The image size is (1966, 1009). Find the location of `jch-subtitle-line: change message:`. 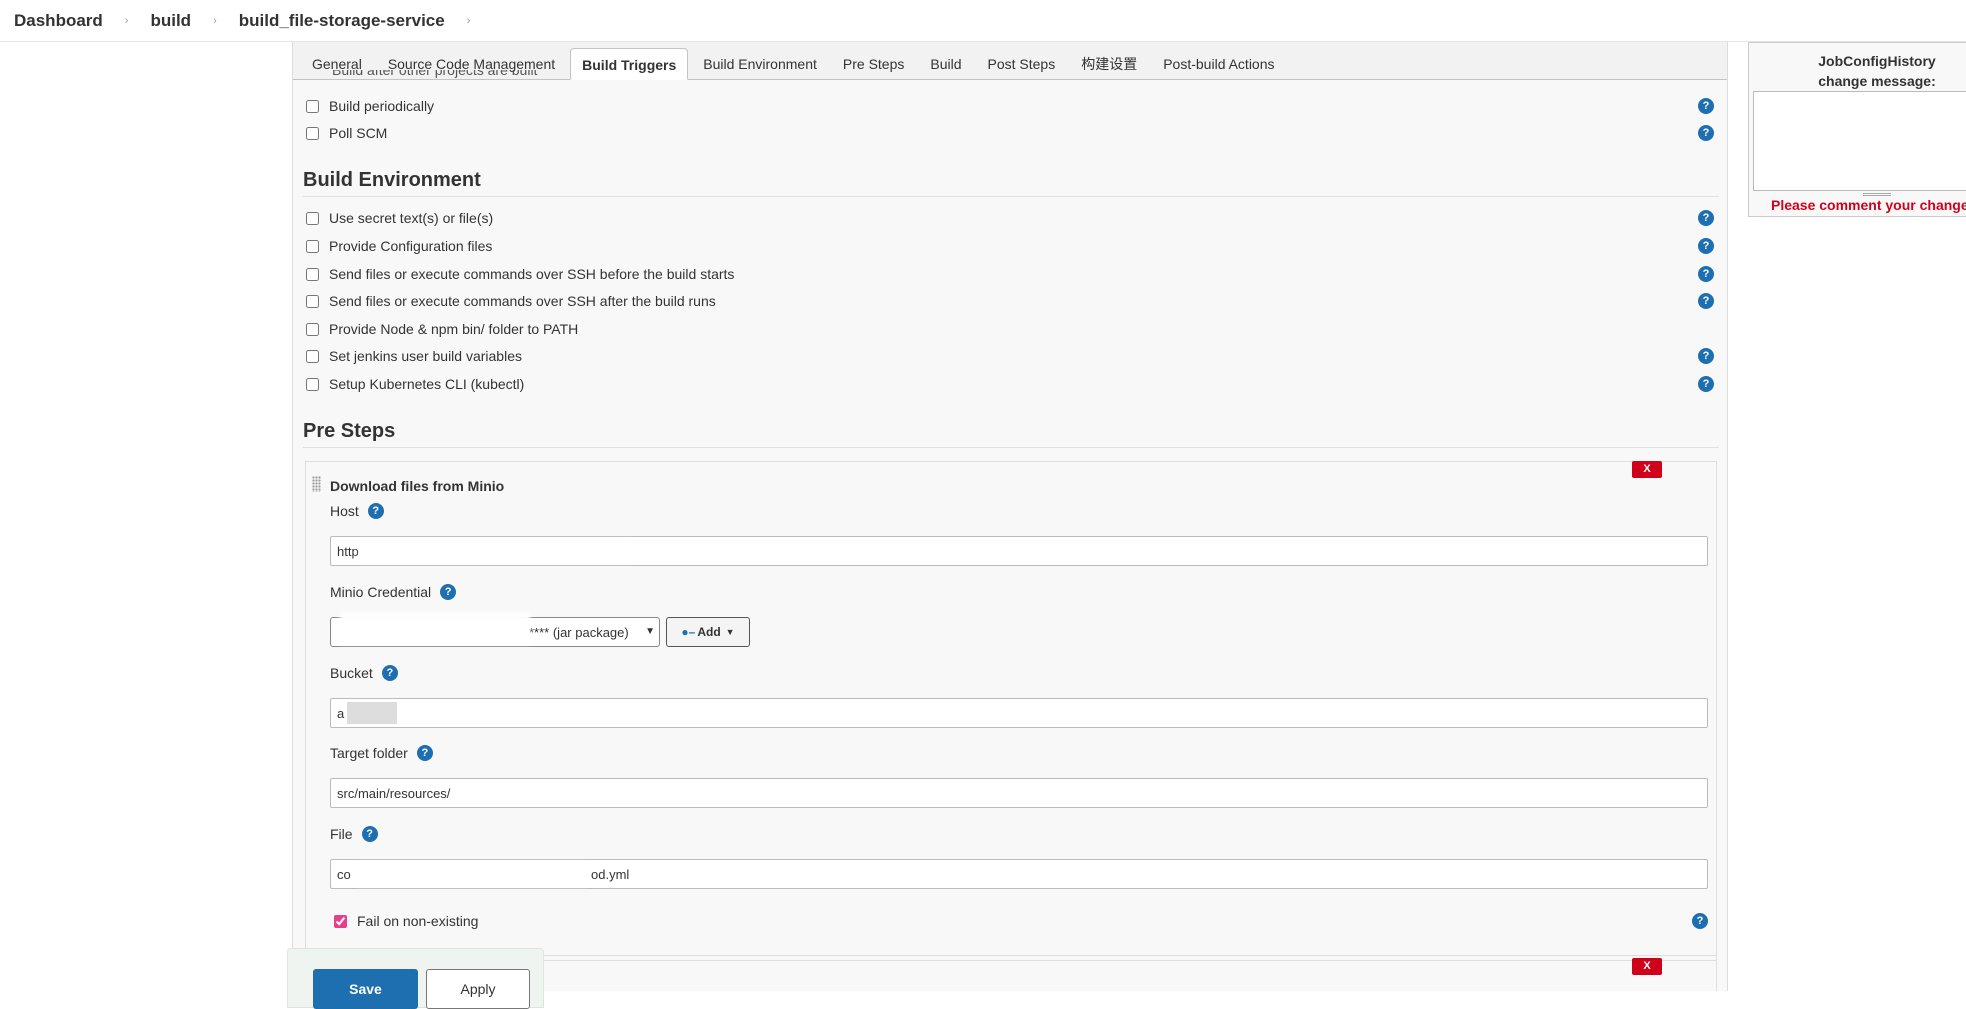

jch-subtitle-line: change message: is located at coordinates (1877, 81).